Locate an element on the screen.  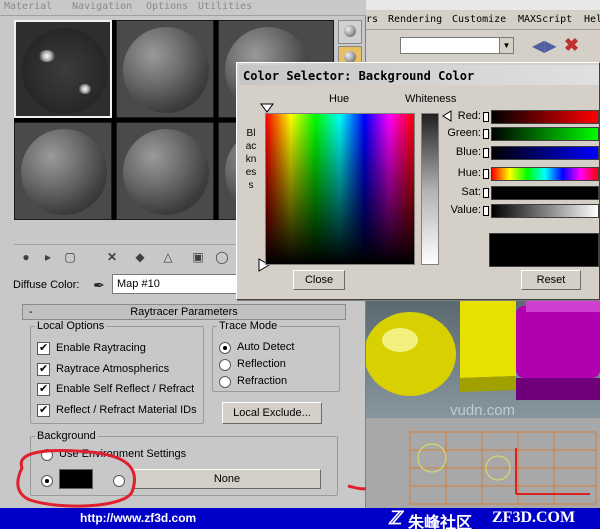
sample-type-button is located at coordinates (350, 32).